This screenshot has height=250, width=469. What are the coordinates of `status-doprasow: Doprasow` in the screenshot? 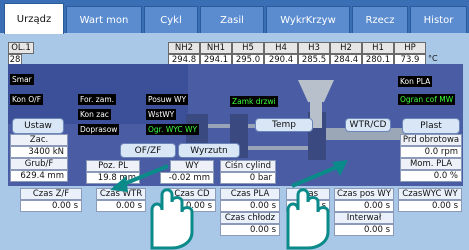 It's located at (99, 129).